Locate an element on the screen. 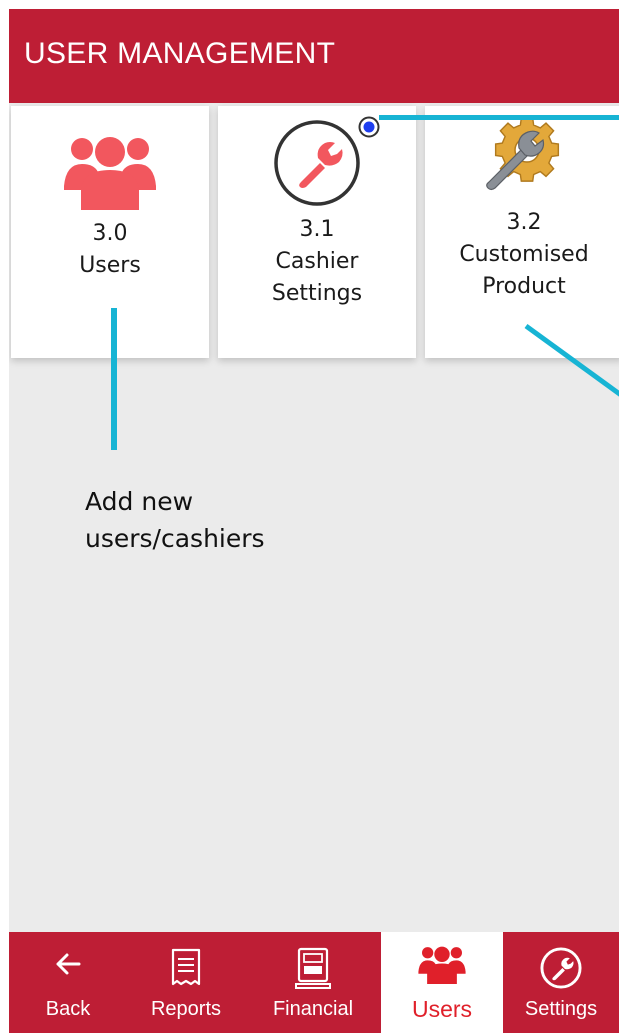 This screenshot has width=619, height=1033. card-label: Product is located at coordinates (524, 286).